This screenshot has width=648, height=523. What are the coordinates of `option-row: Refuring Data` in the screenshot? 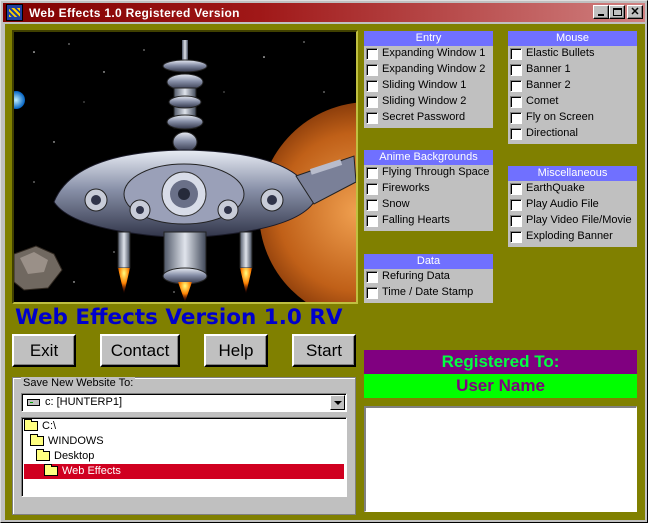 It's located at (428, 277).